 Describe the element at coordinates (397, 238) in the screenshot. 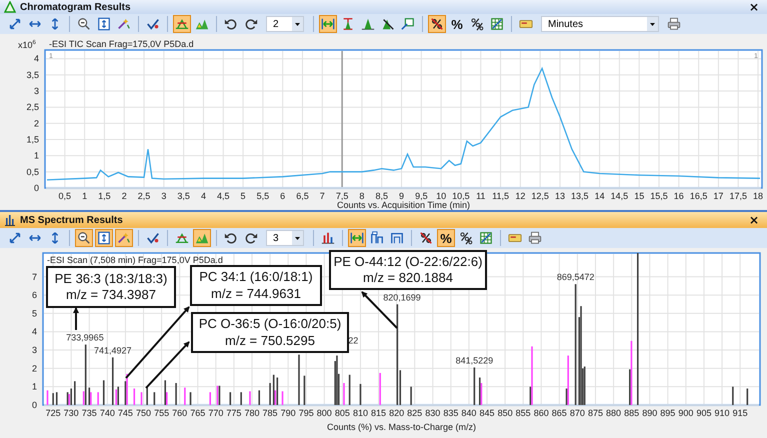

I see `frame-icon` at that location.